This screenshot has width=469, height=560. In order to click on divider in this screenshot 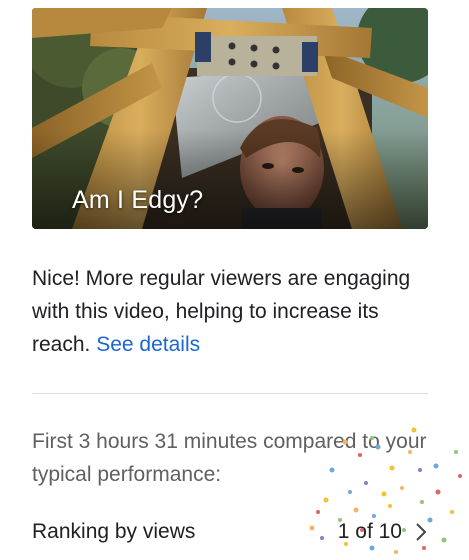, I will do `click(230, 393)`.